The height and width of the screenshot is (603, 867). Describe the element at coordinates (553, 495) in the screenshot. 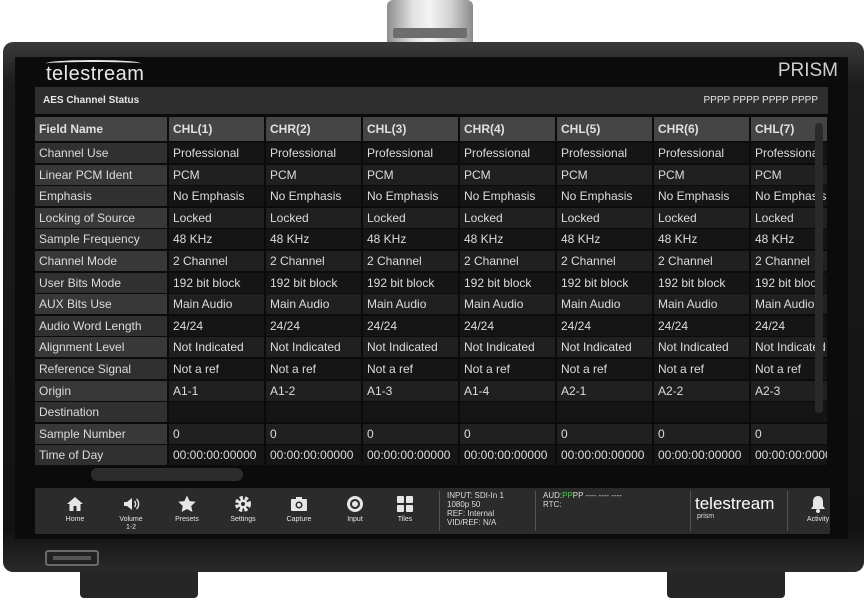

I see `aud-label: AUD:` at that location.